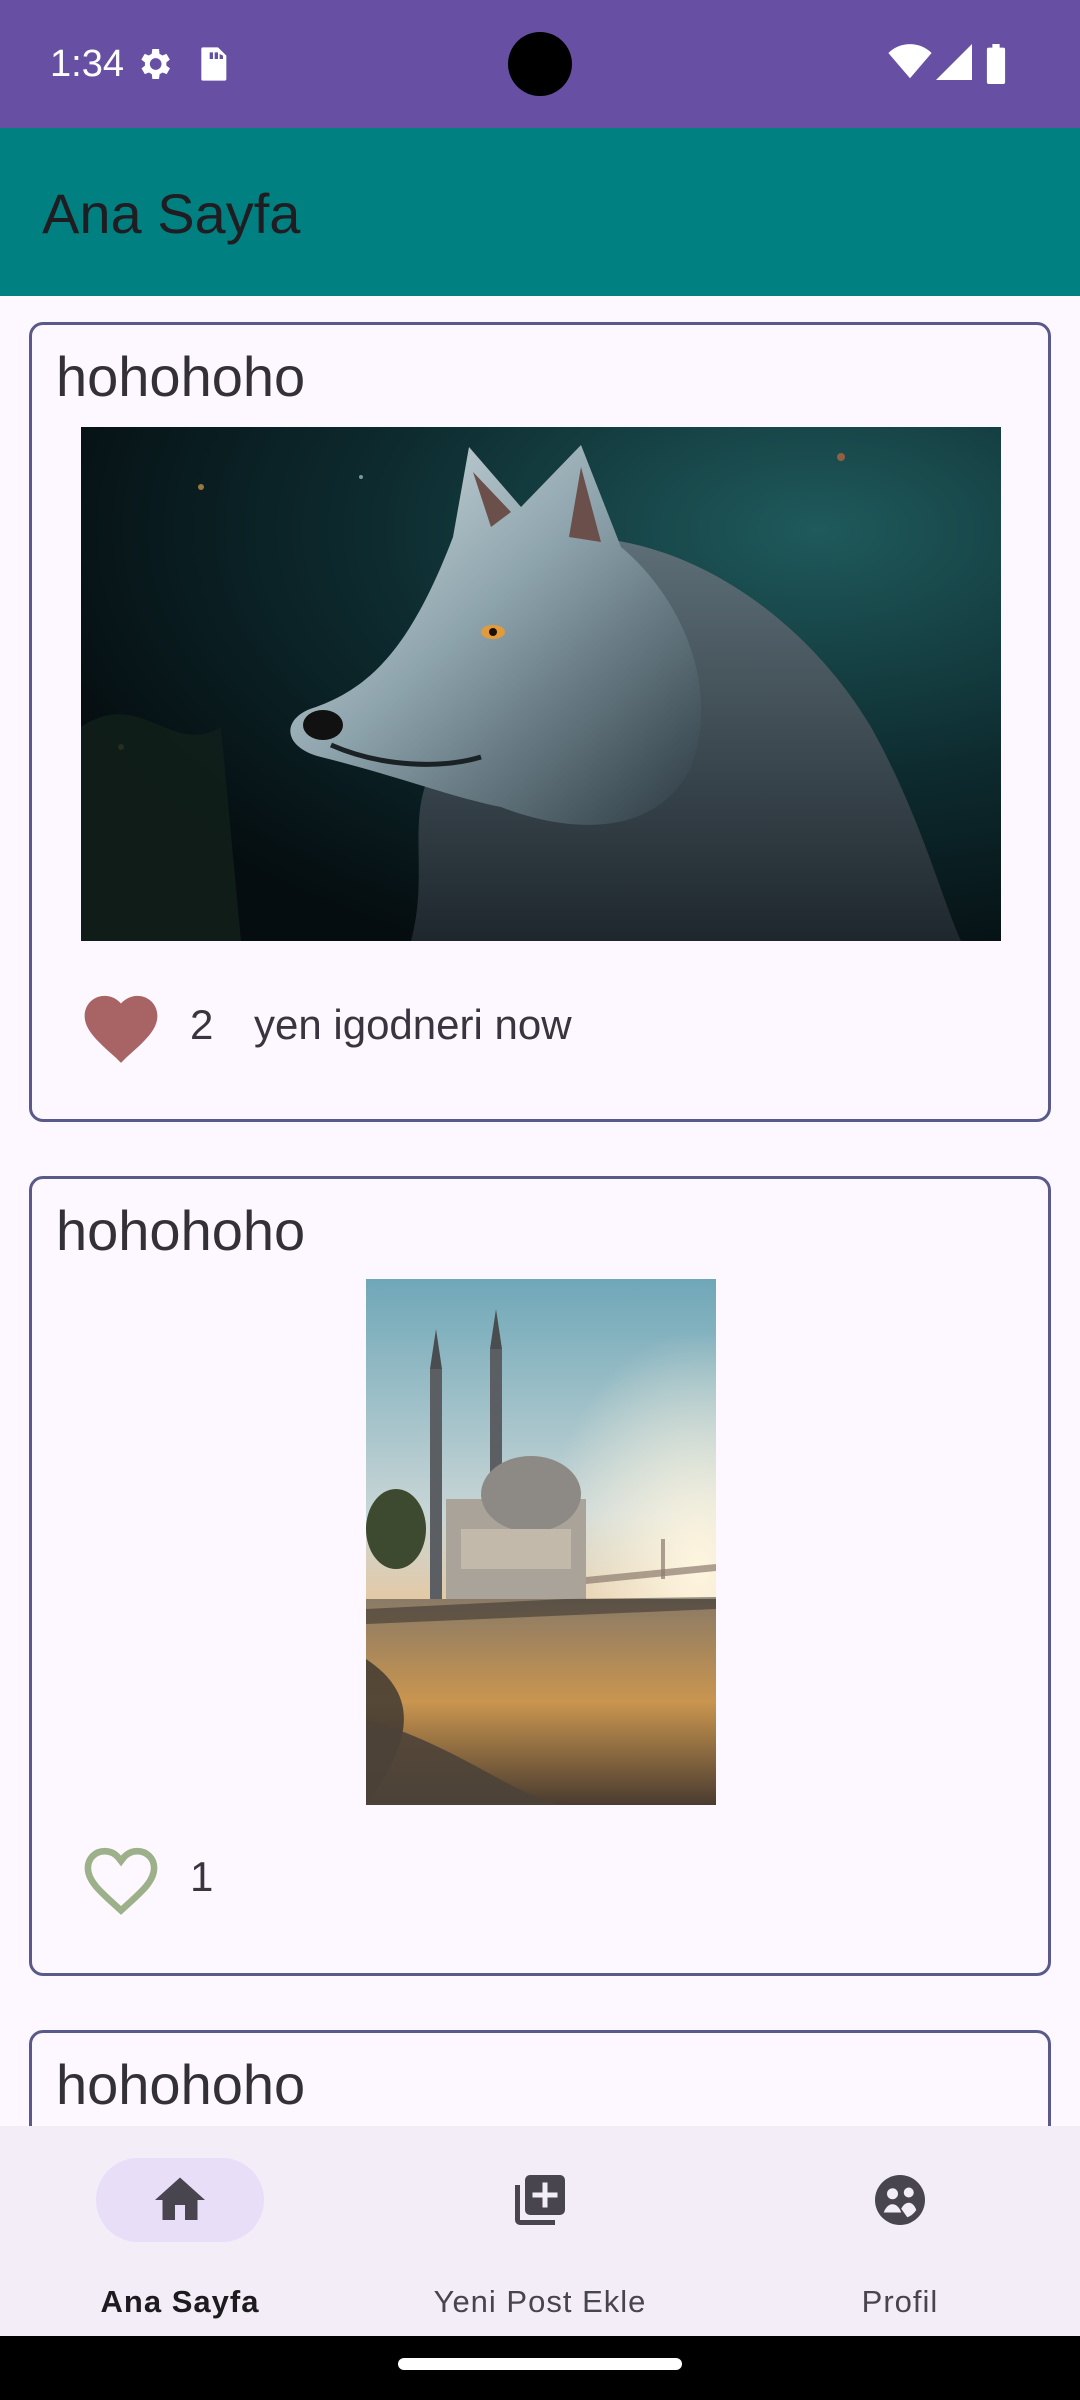 The width and height of the screenshot is (1080, 2400). I want to click on like-count: 1, so click(202, 1876).